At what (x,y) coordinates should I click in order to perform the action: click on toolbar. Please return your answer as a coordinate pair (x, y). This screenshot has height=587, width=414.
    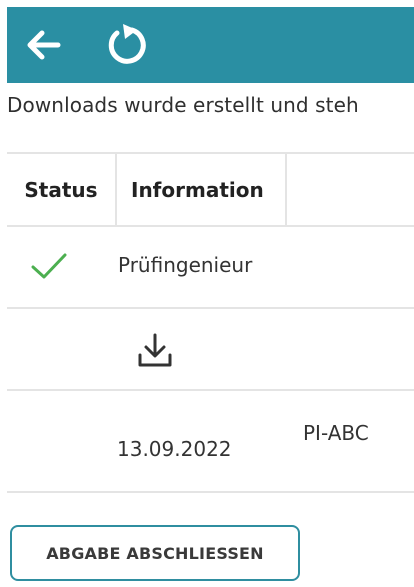
    Looking at the image, I should click on (210, 45).